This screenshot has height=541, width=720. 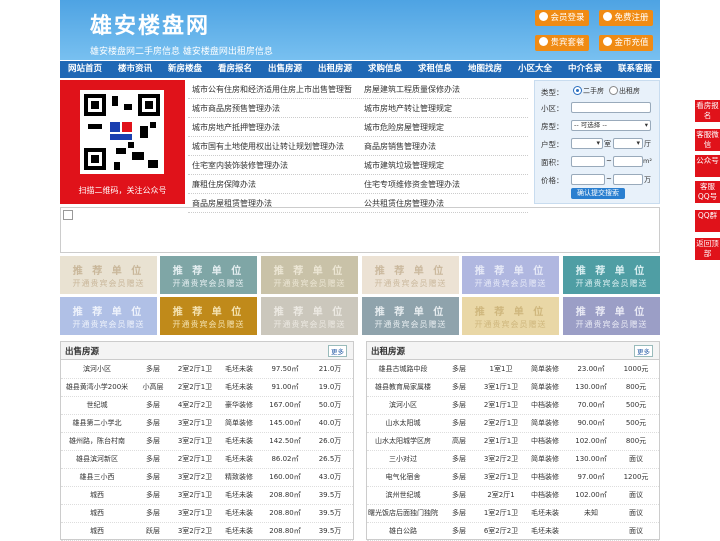 What do you see at coordinates (628, 143) in the screenshot?
I see `hall-select: ▾` at bounding box center [628, 143].